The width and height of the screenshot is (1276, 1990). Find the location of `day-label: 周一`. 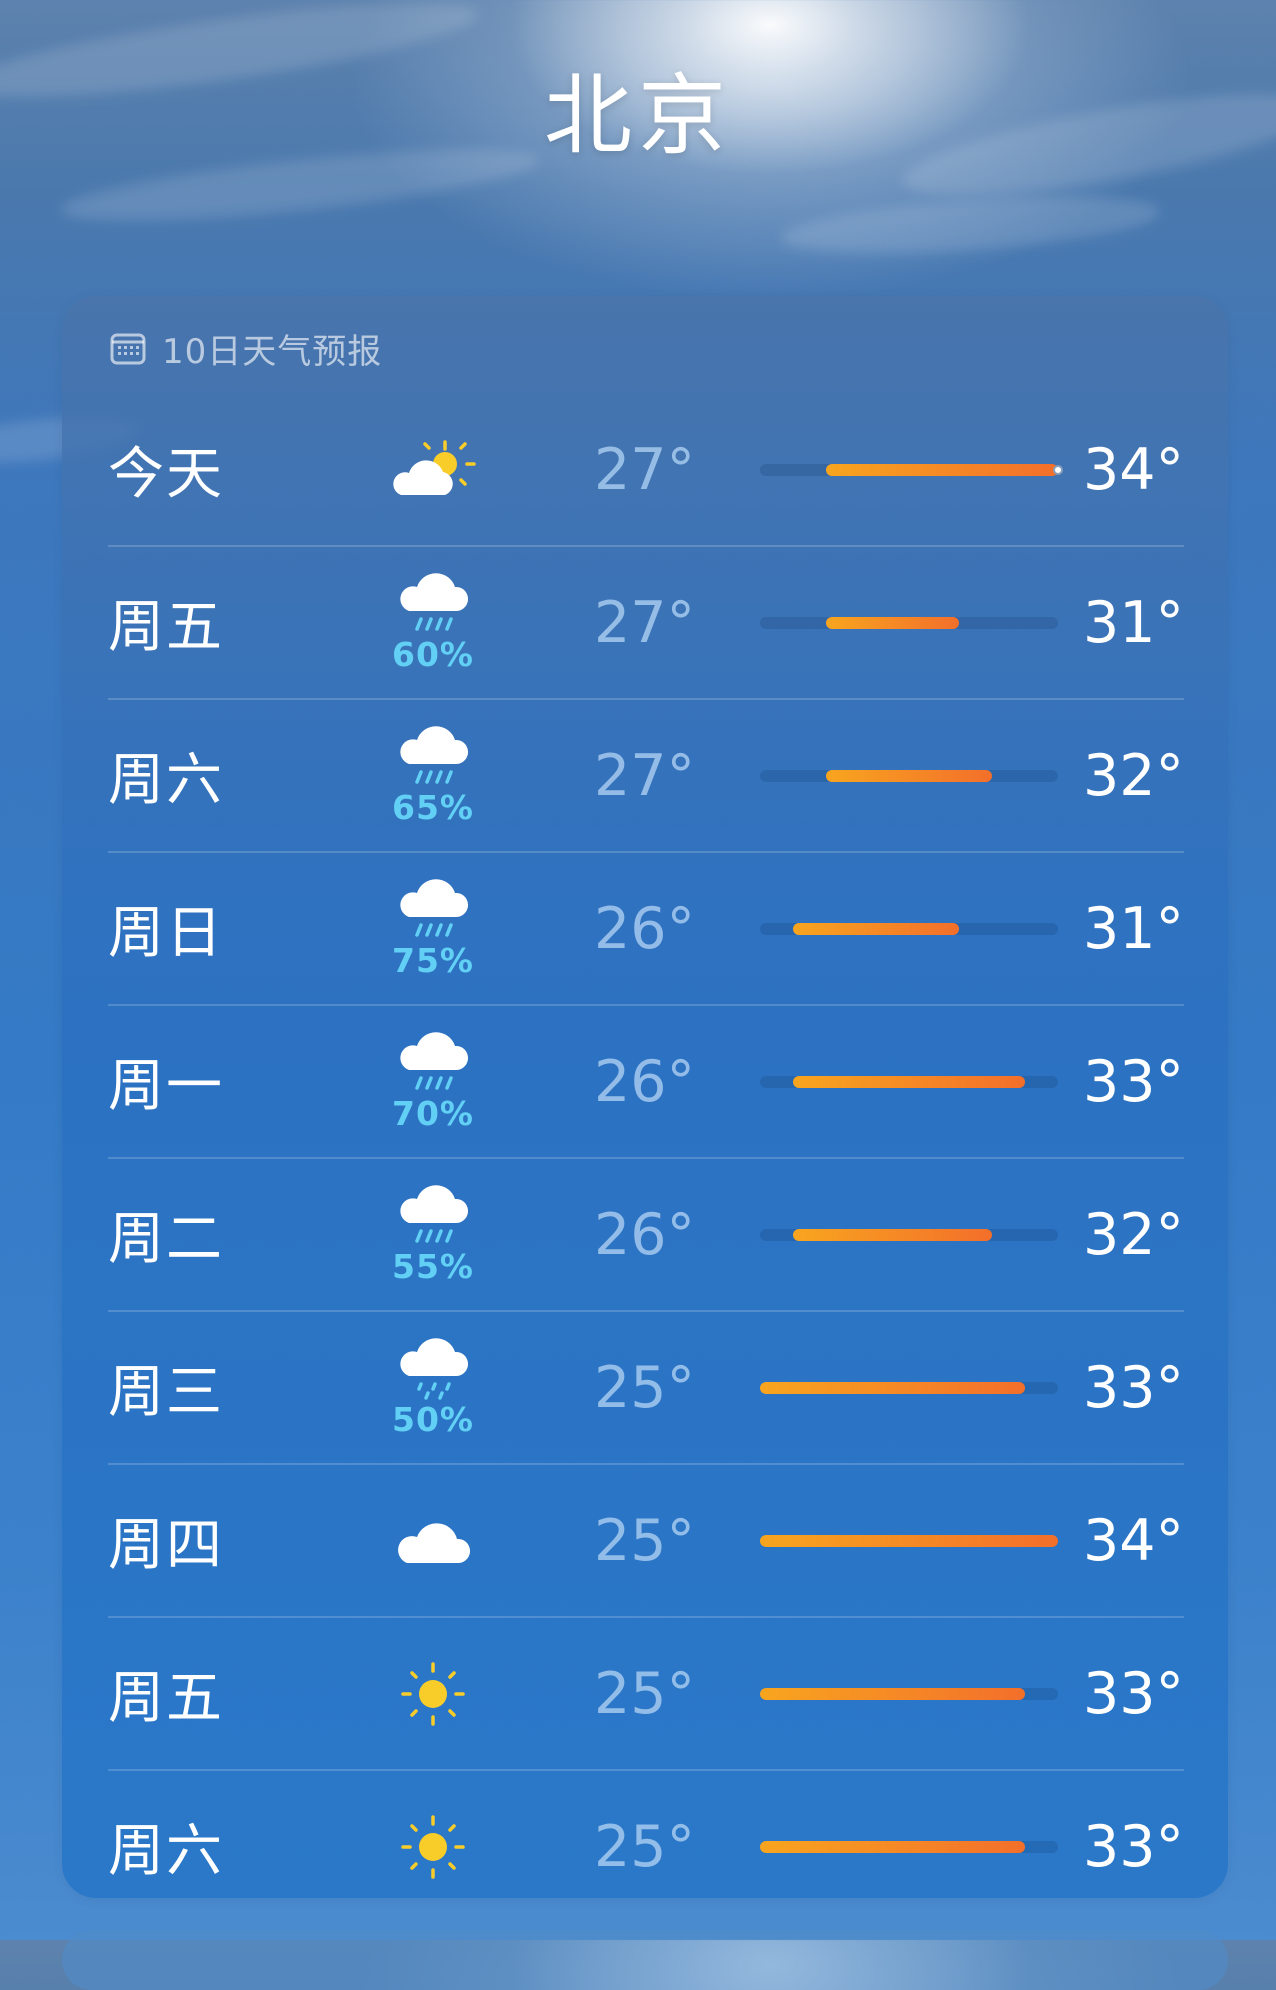

day-label: 周一 is located at coordinates (166, 1086).